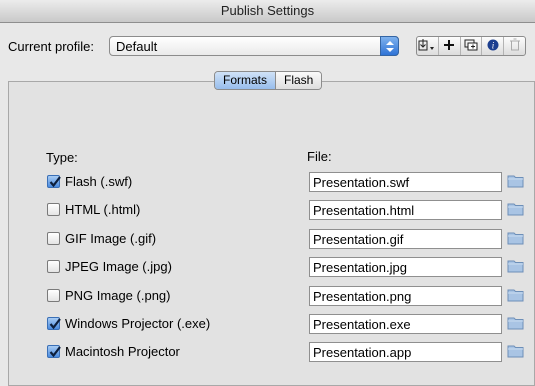 This screenshot has height=386, width=535. What do you see at coordinates (267, 297) in the screenshot?
I see `format-row: PNG Image (.png)` at bounding box center [267, 297].